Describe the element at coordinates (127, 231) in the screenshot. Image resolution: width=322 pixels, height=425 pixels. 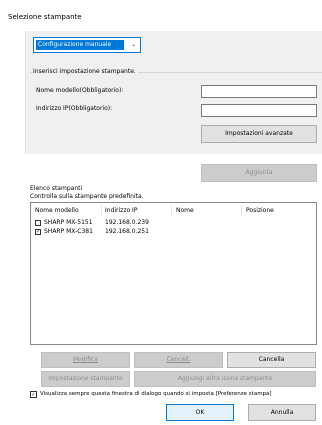
I see `printer-ip: 192.168.0.251` at that location.